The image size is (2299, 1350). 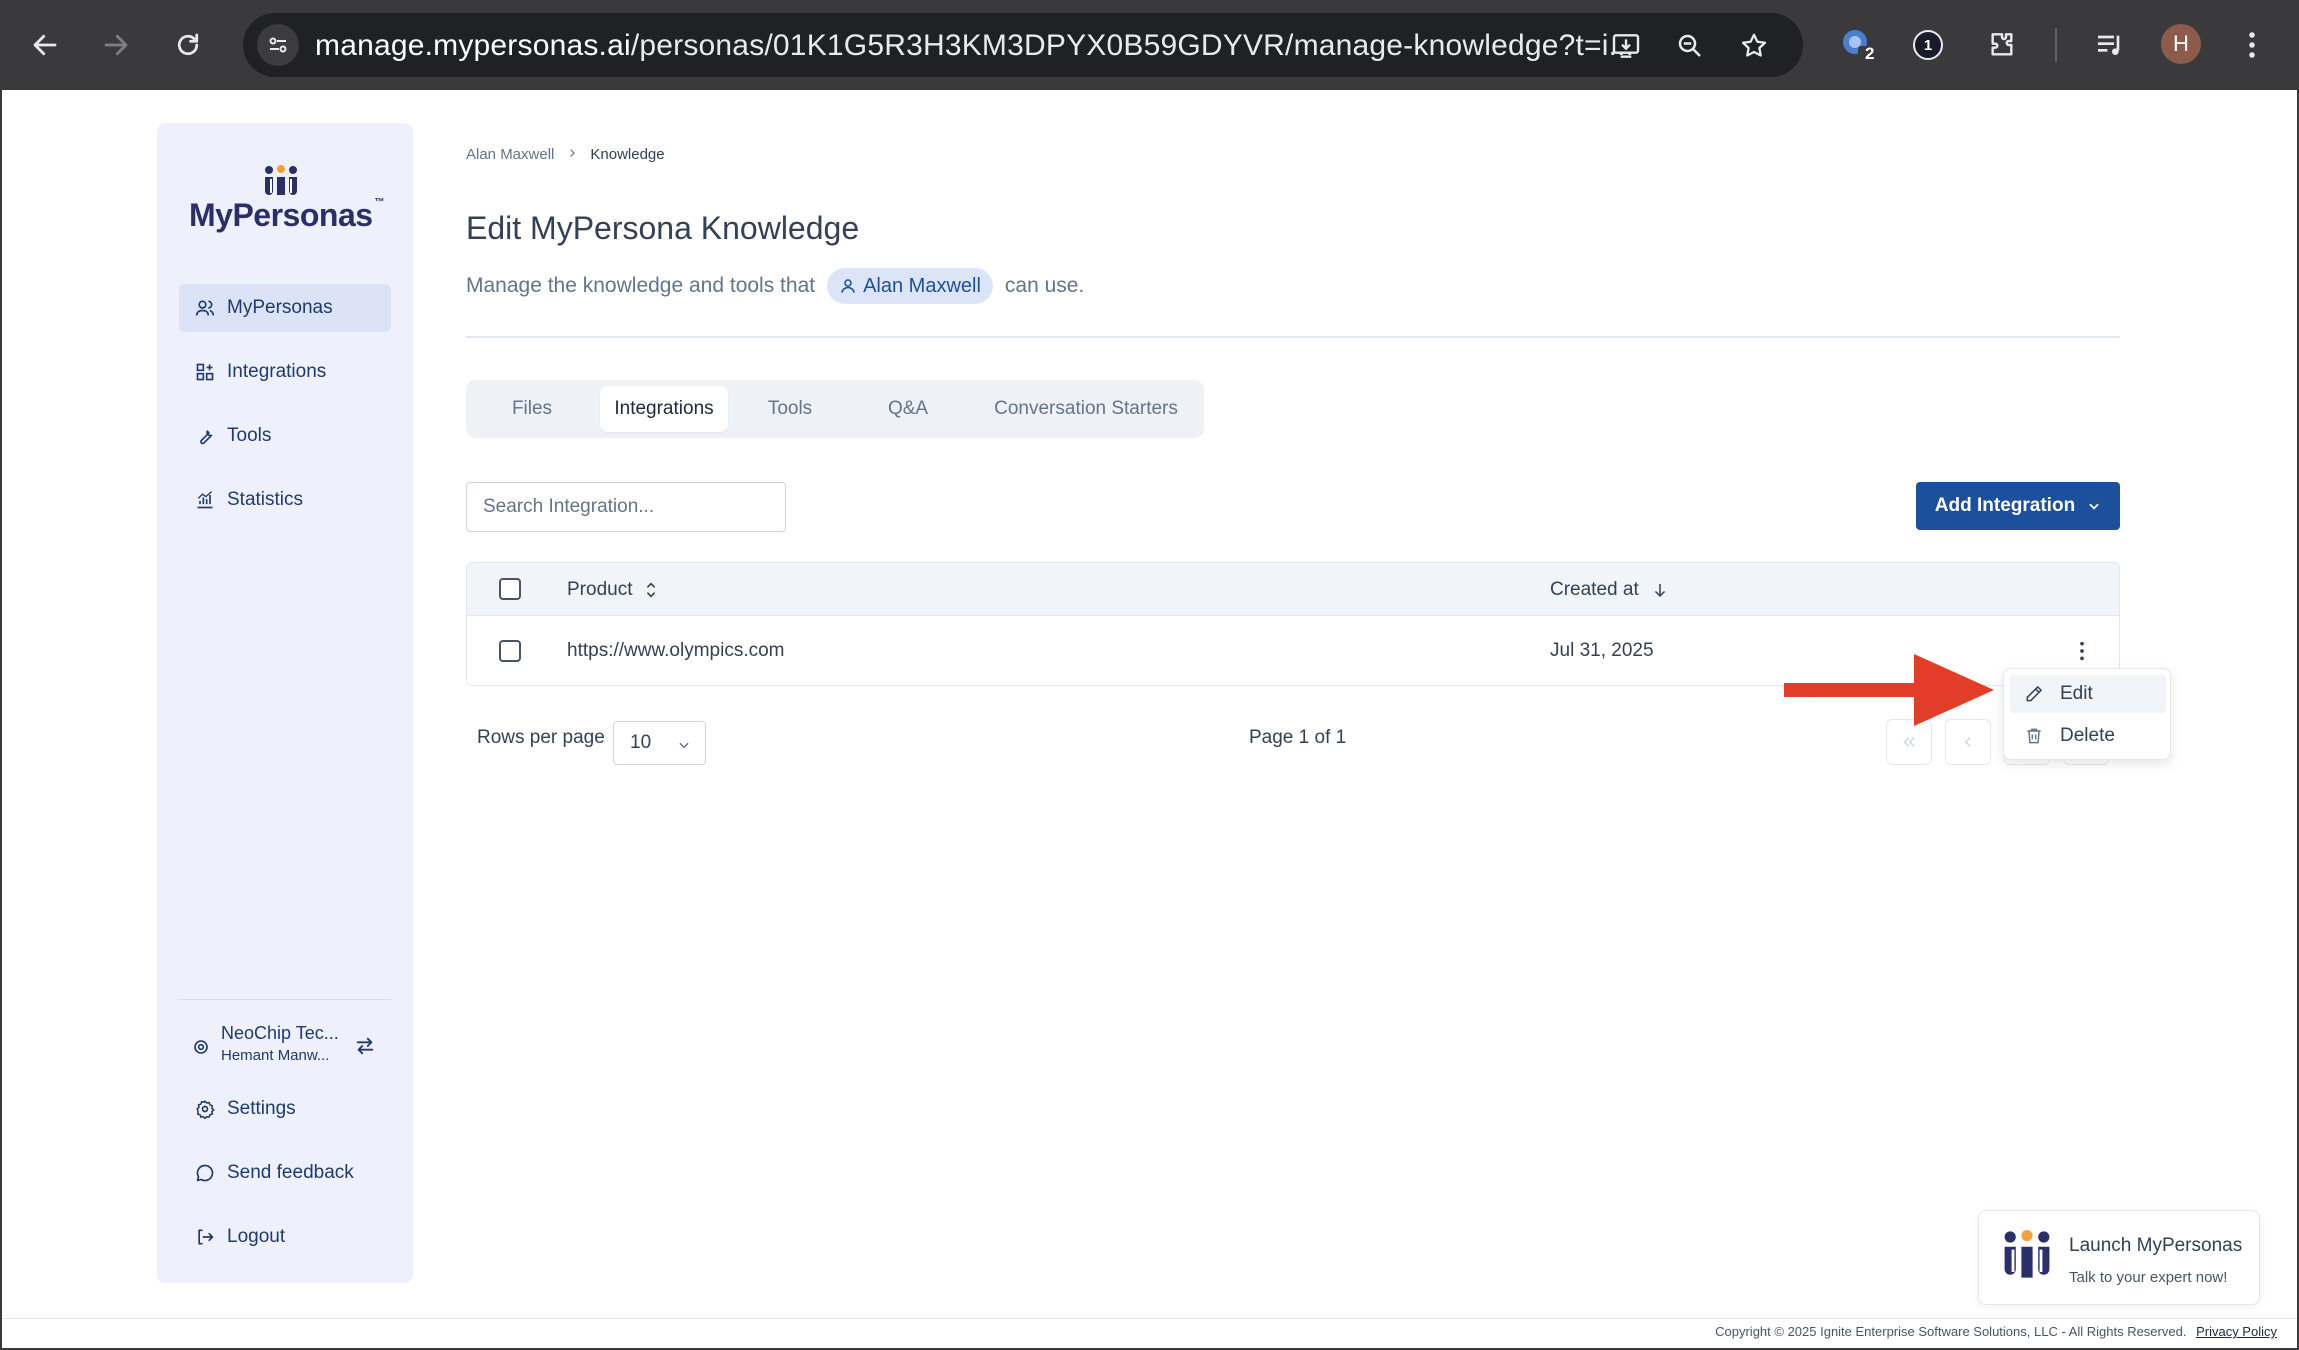 What do you see at coordinates (626, 507) in the screenshot?
I see `search-integration-input` at bounding box center [626, 507].